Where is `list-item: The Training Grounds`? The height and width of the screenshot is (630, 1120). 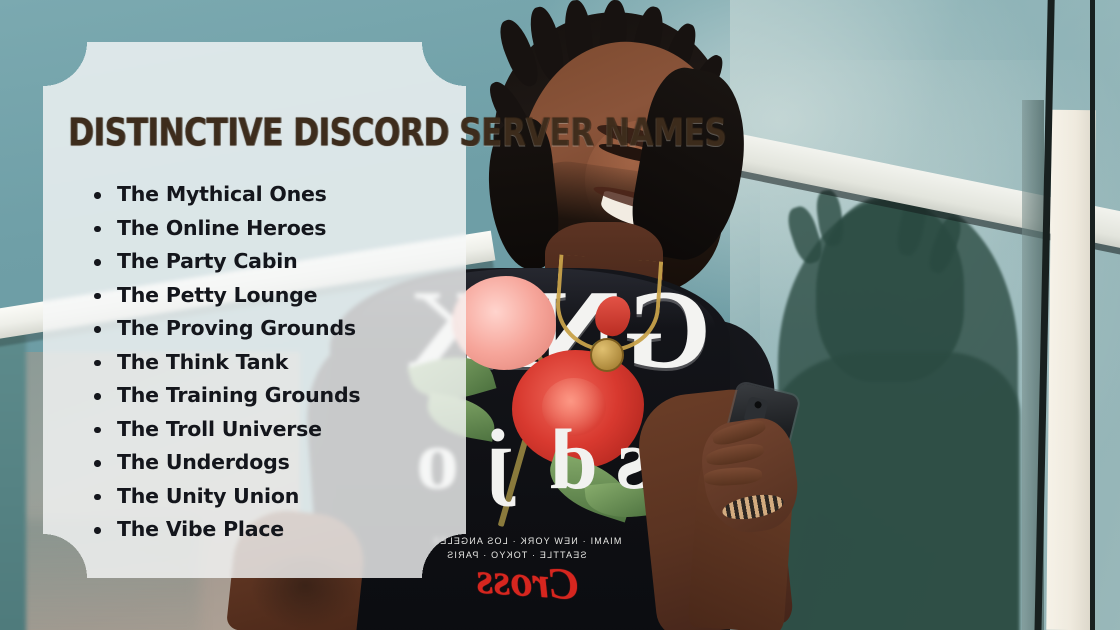
list-item: The Training Grounds is located at coordinates (225, 396).